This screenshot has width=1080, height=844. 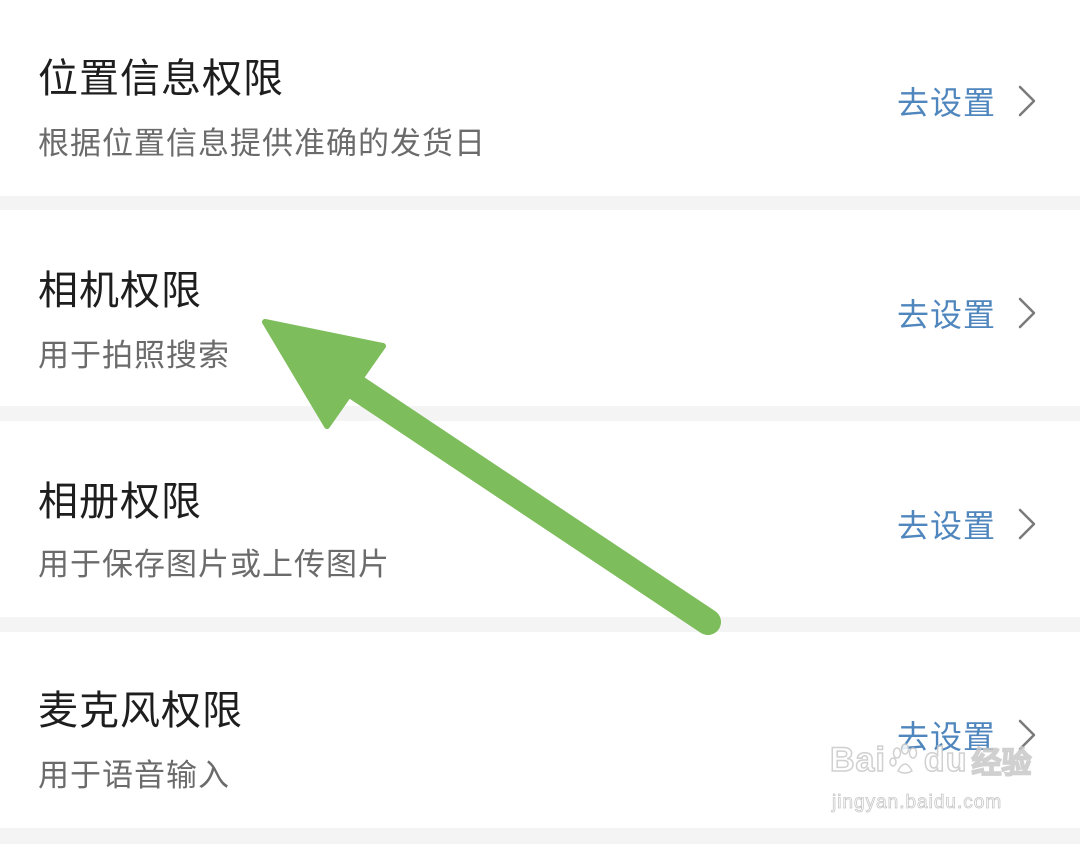 I want to click on permission-description: 用于拍照搜索, so click(x=134, y=356).